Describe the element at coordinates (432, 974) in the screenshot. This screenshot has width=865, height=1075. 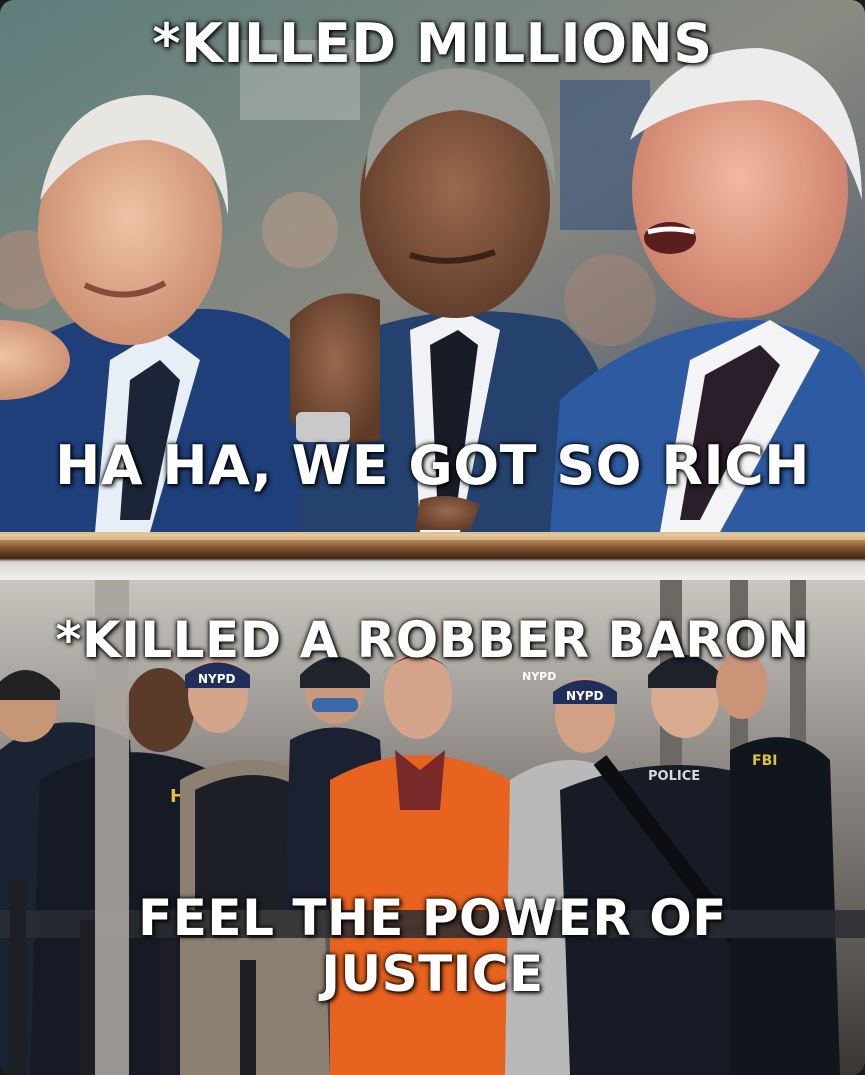
I see `caption-line-2: JUSTICE` at that location.